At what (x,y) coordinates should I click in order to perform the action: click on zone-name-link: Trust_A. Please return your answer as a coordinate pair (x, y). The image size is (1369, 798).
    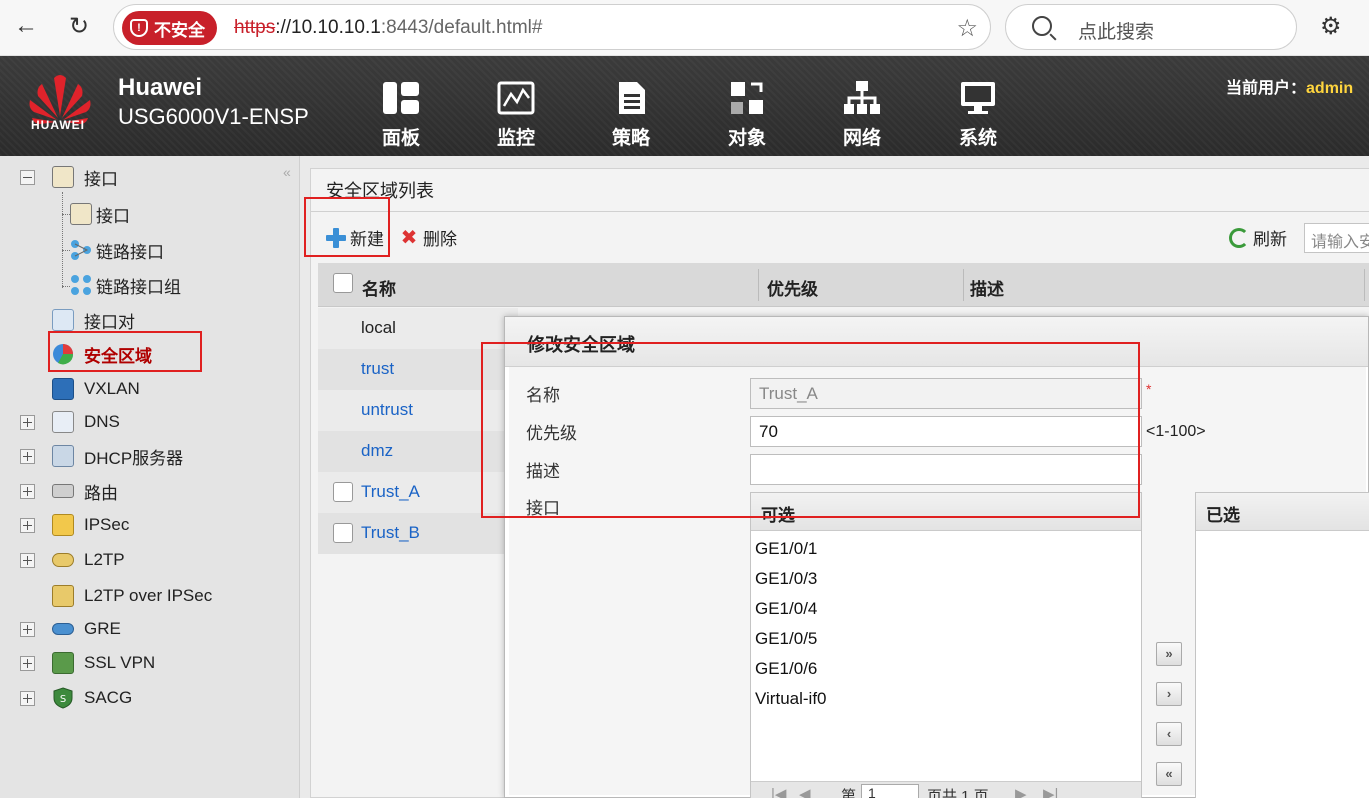
    Looking at the image, I should click on (390, 492).